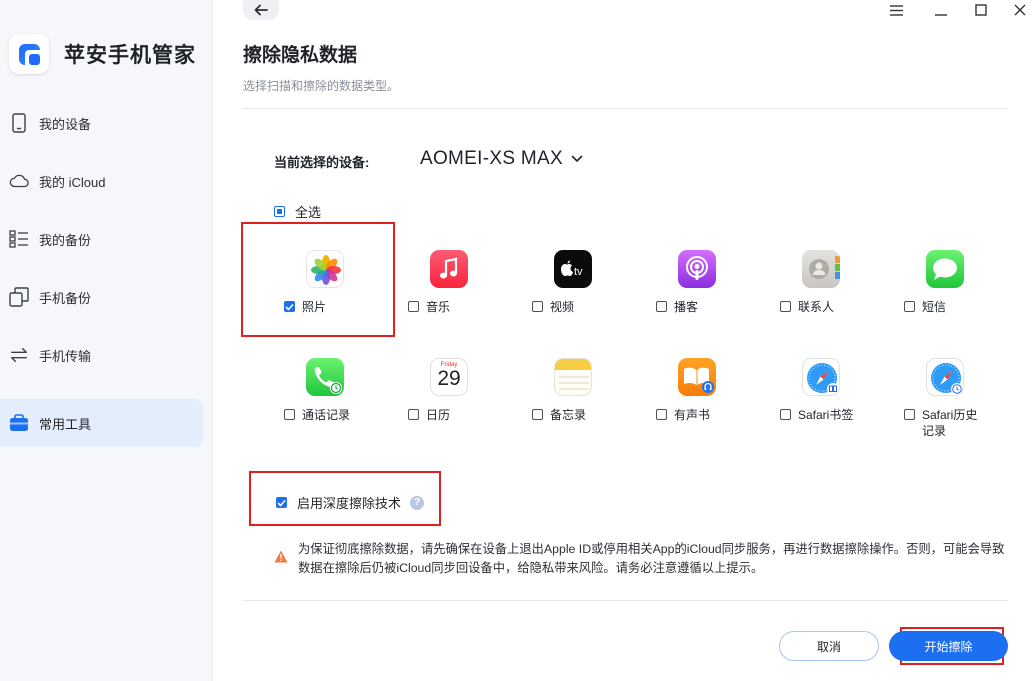 Image resolution: width=1033 pixels, height=681 pixels. I want to click on apple-tv-icon: tv, so click(573, 269).